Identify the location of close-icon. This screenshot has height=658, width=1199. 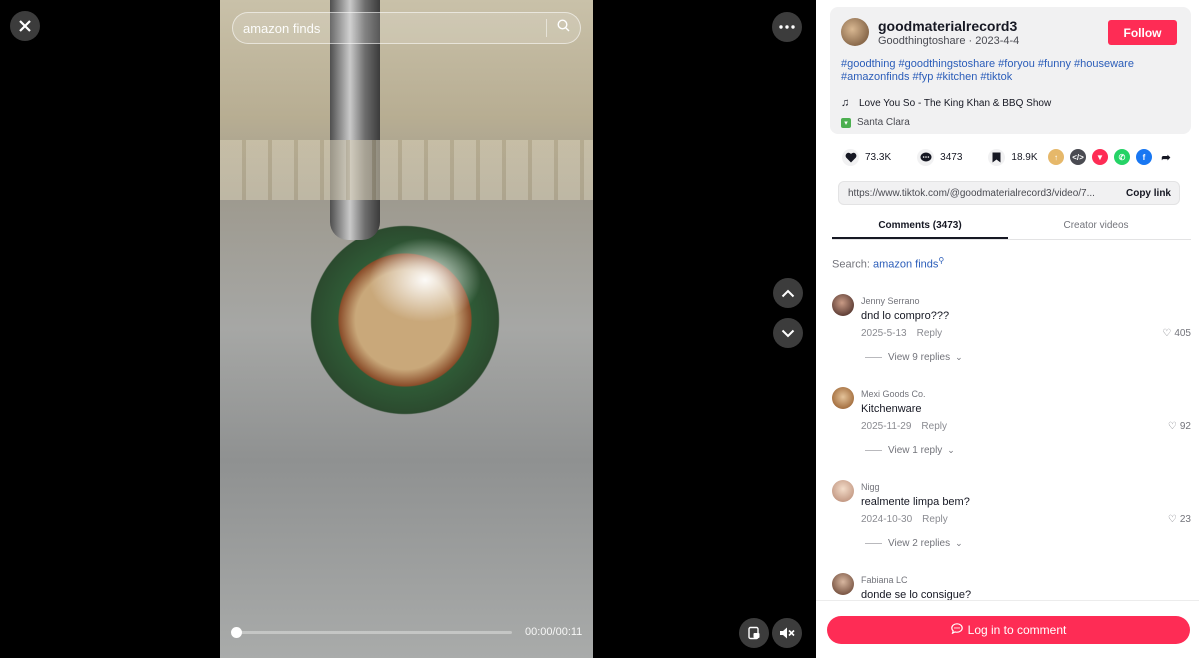
(25, 26).